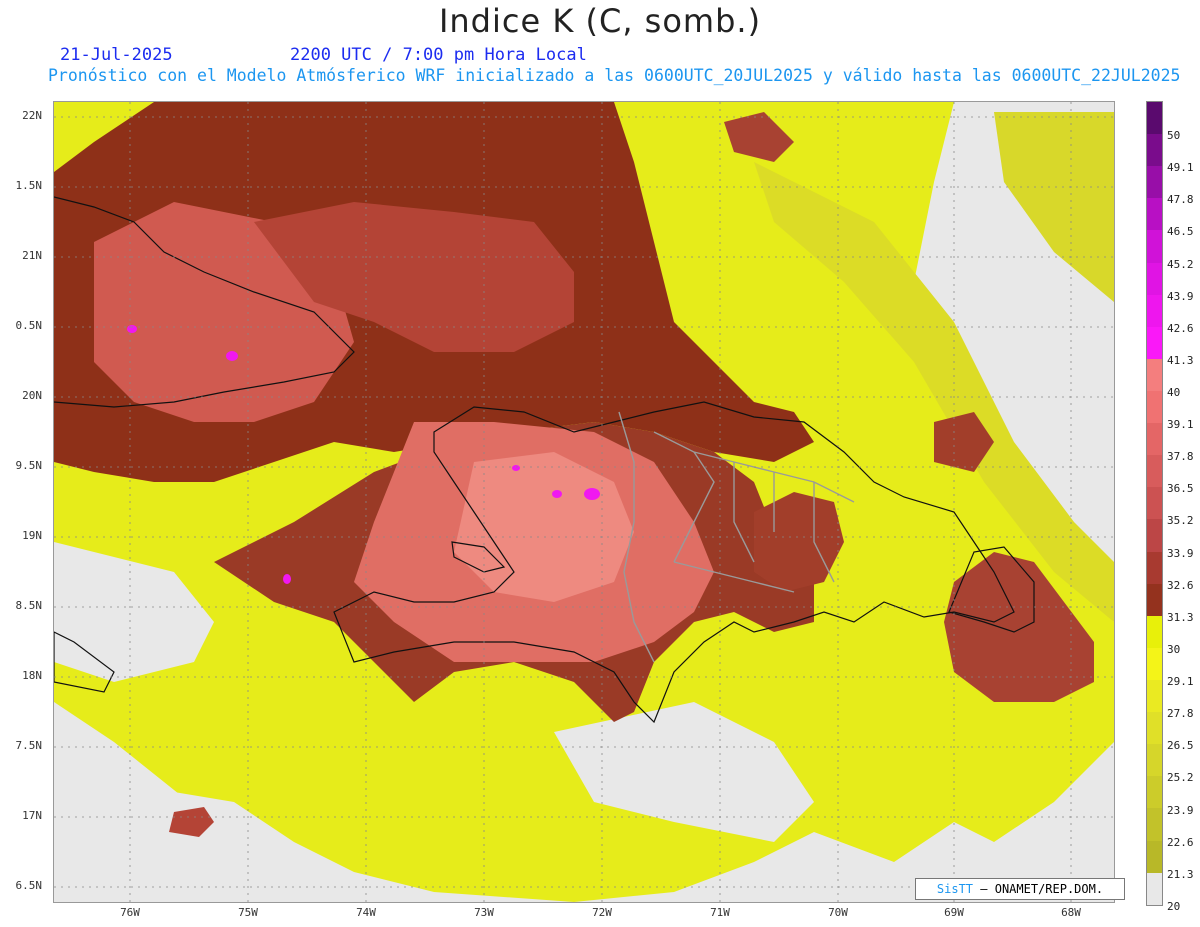  I want to click on lon-label: 70W, so click(838, 912).